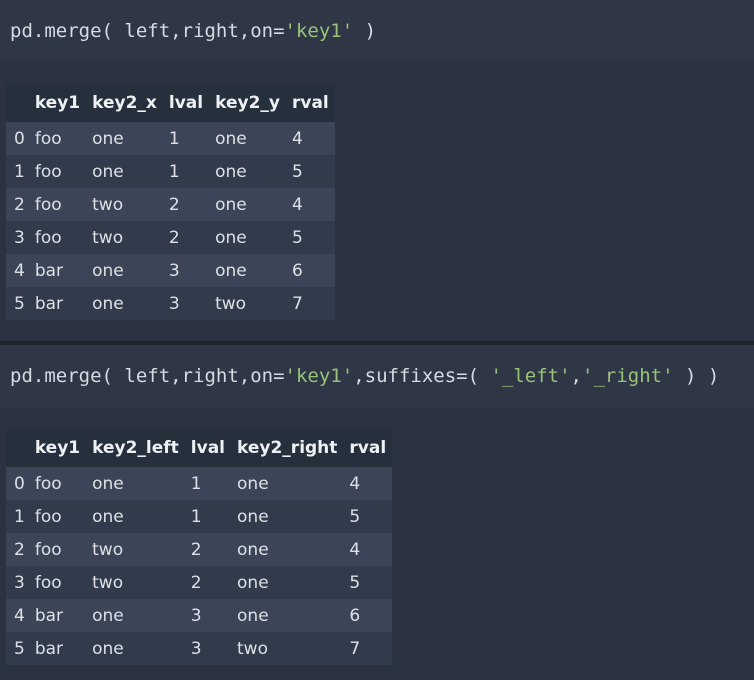 This screenshot has height=680, width=754. I want to click on code-string: '_left', so click(530, 376).